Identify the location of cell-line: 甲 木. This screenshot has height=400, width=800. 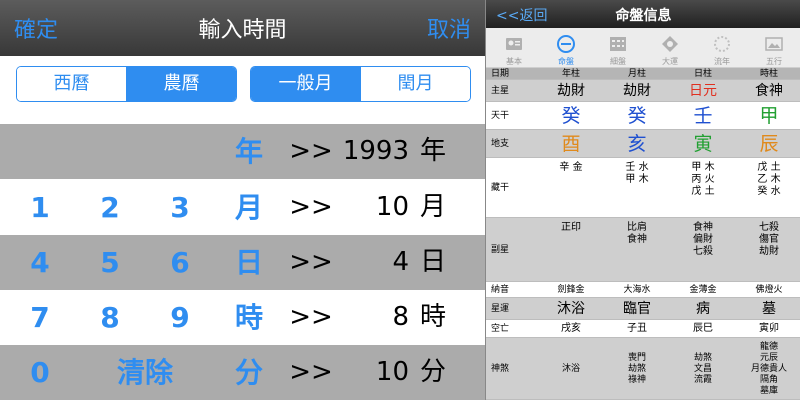
(637, 179).